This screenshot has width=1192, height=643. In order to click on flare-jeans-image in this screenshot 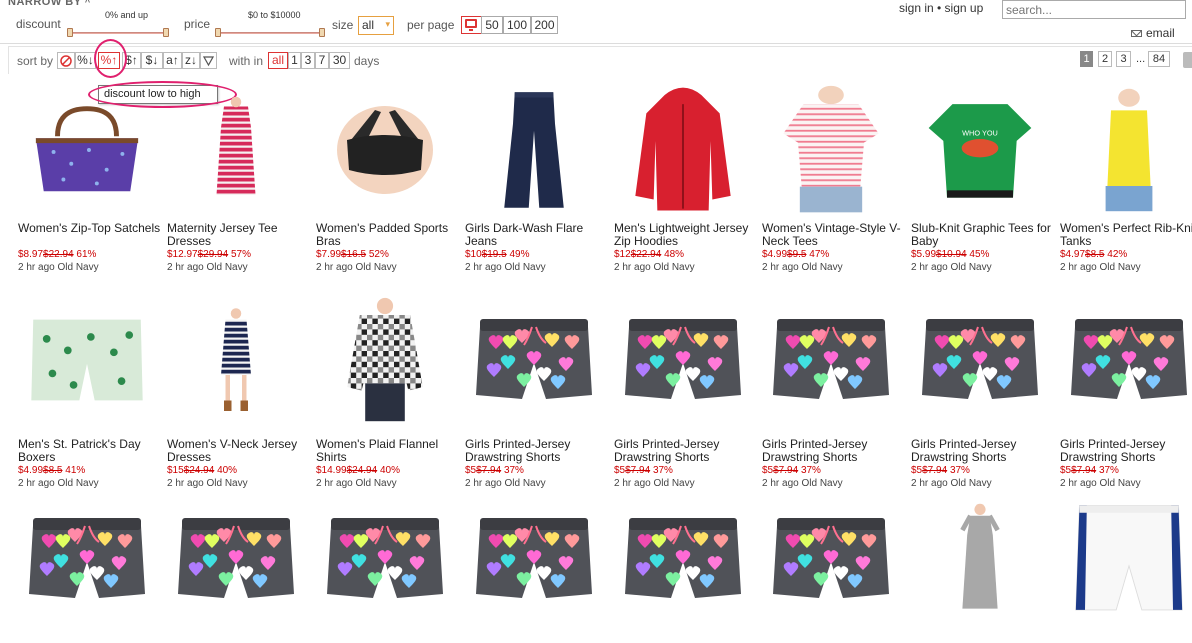, I will do `click(533, 150)`.